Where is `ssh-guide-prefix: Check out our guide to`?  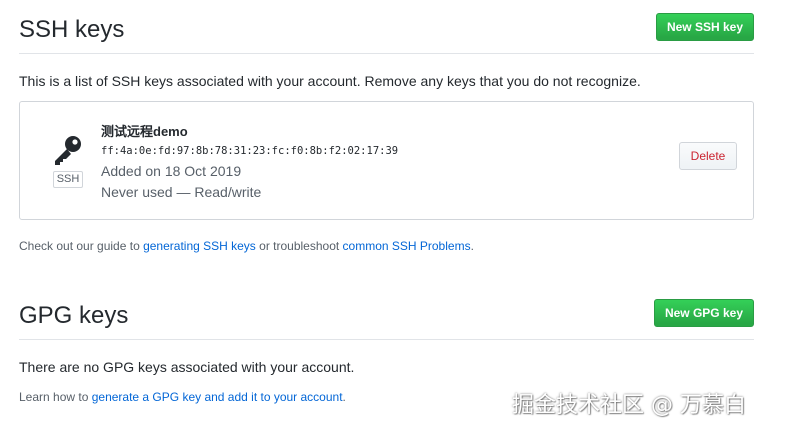
ssh-guide-prefix: Check out our guide to is located at coordinates (81, 246).